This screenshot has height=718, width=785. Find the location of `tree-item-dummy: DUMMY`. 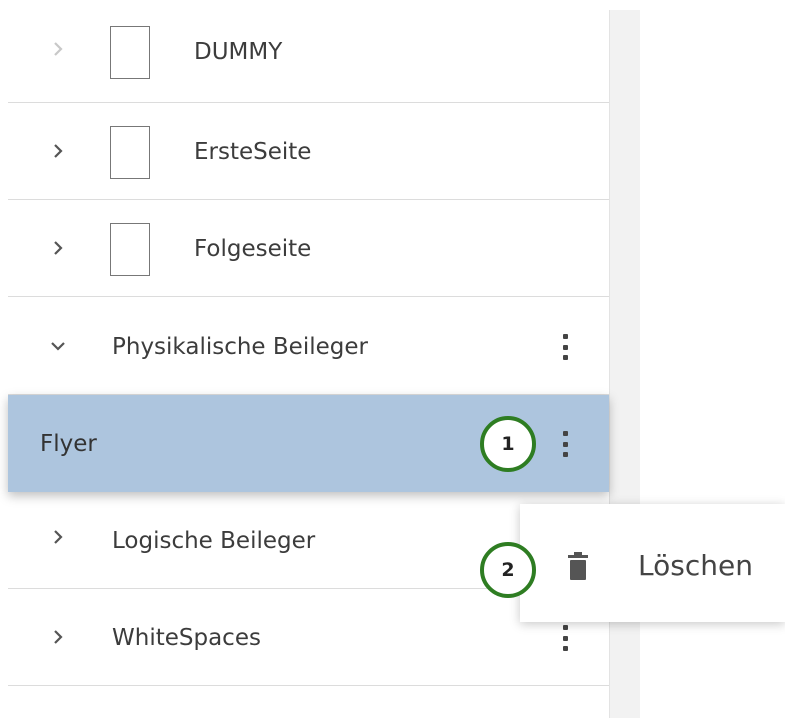

tree-item-dummy: DUMMY is located at coordinates (308, 54).